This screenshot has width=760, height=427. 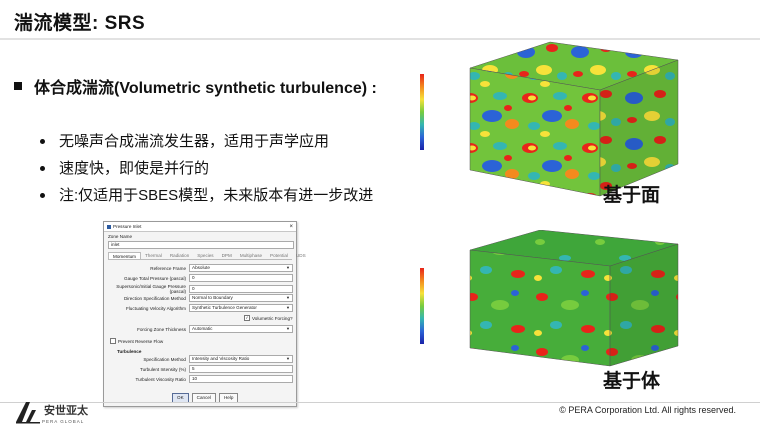 I want to click on logo-mark-icon, so click(x=28, y=413).